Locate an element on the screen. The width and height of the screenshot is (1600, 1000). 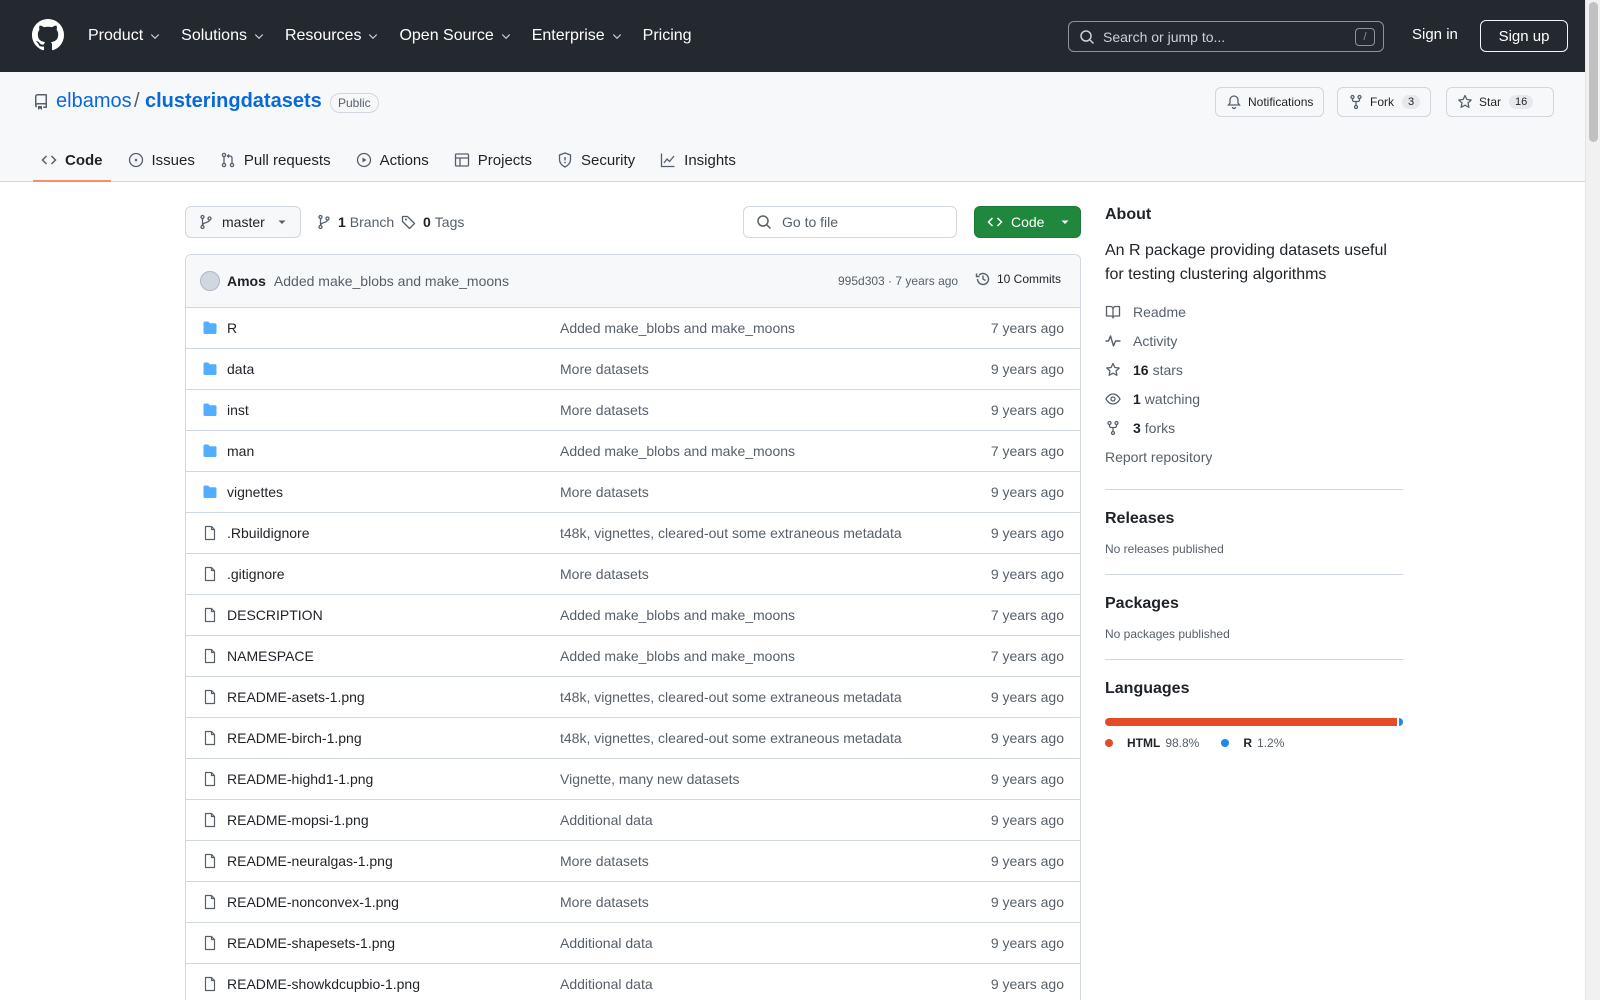
branch-select-button: master is located at coordinates (243, 222).